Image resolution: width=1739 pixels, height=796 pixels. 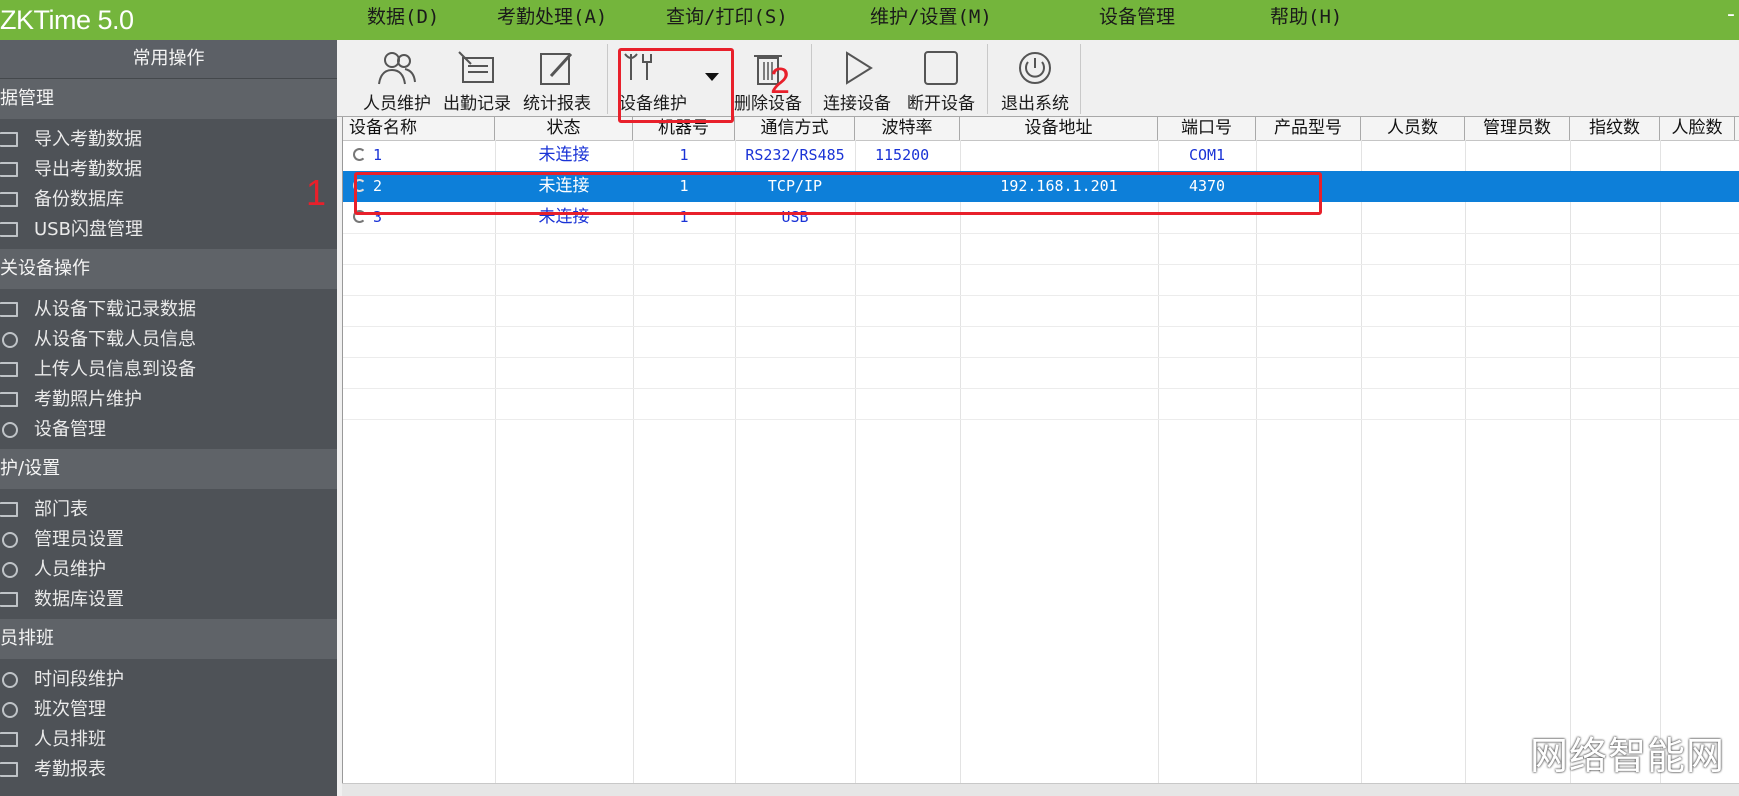 I want to click on col-fingerprint-count: 指纹数, so click(x=1615, y=128).